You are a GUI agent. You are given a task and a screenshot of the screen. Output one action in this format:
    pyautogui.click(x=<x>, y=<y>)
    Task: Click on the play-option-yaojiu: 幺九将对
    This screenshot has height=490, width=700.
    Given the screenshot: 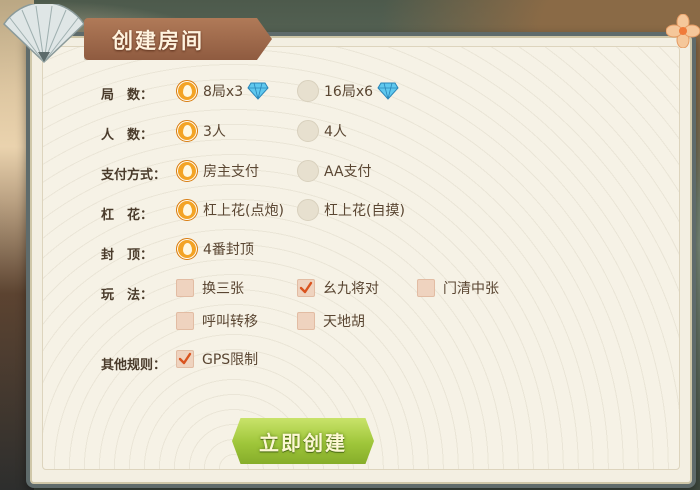 What is the action you would take?
    pyautogui.click(x=338, y=288)
    